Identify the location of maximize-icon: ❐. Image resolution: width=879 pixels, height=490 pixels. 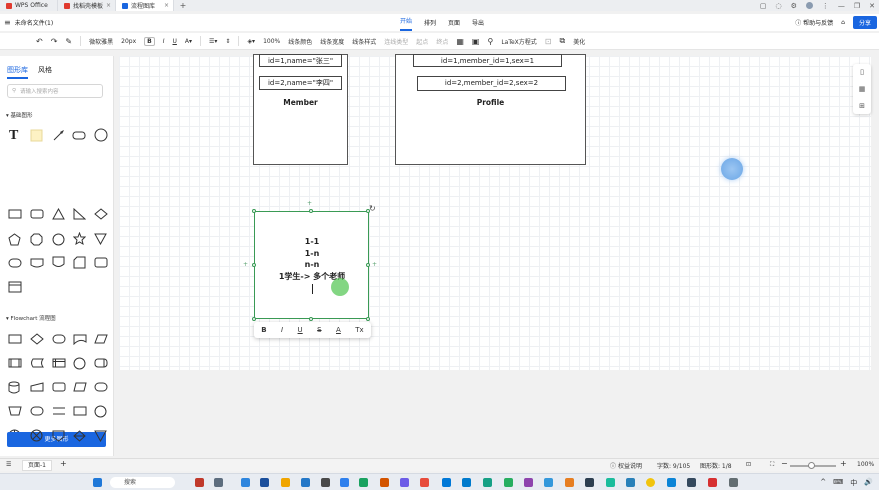
(857, 6).